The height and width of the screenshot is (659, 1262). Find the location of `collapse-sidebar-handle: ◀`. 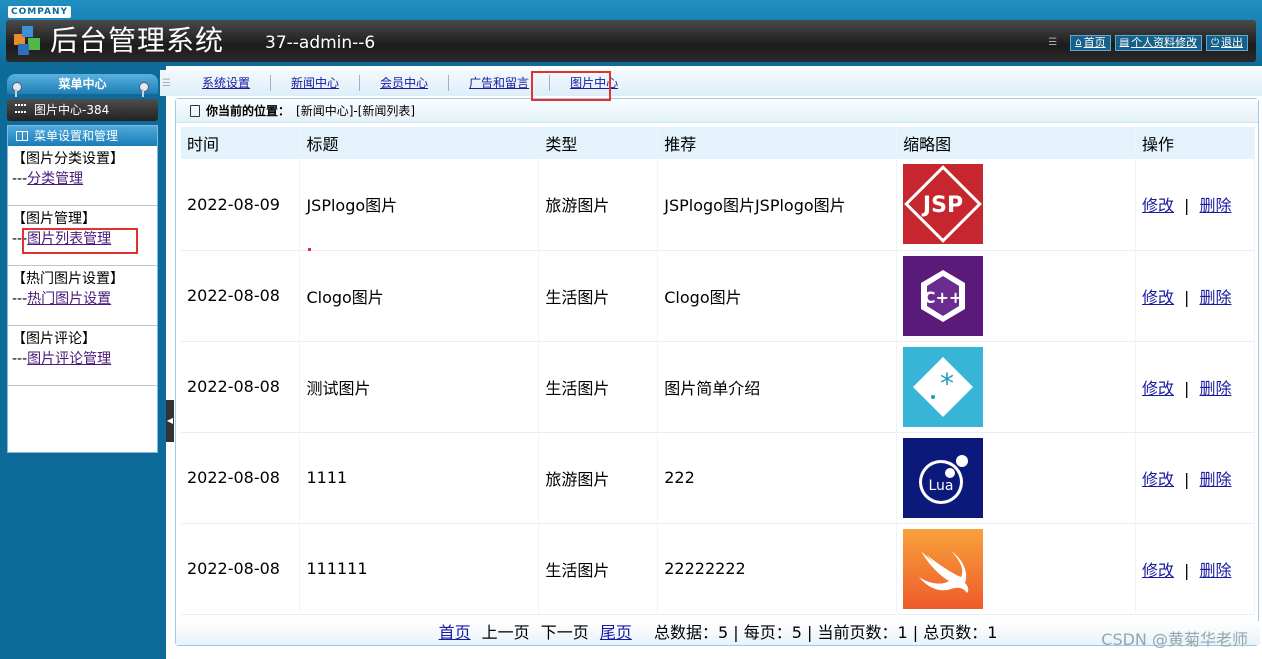

collapse-sidebar-handle: ◀ is located at coordinates (170, 421).